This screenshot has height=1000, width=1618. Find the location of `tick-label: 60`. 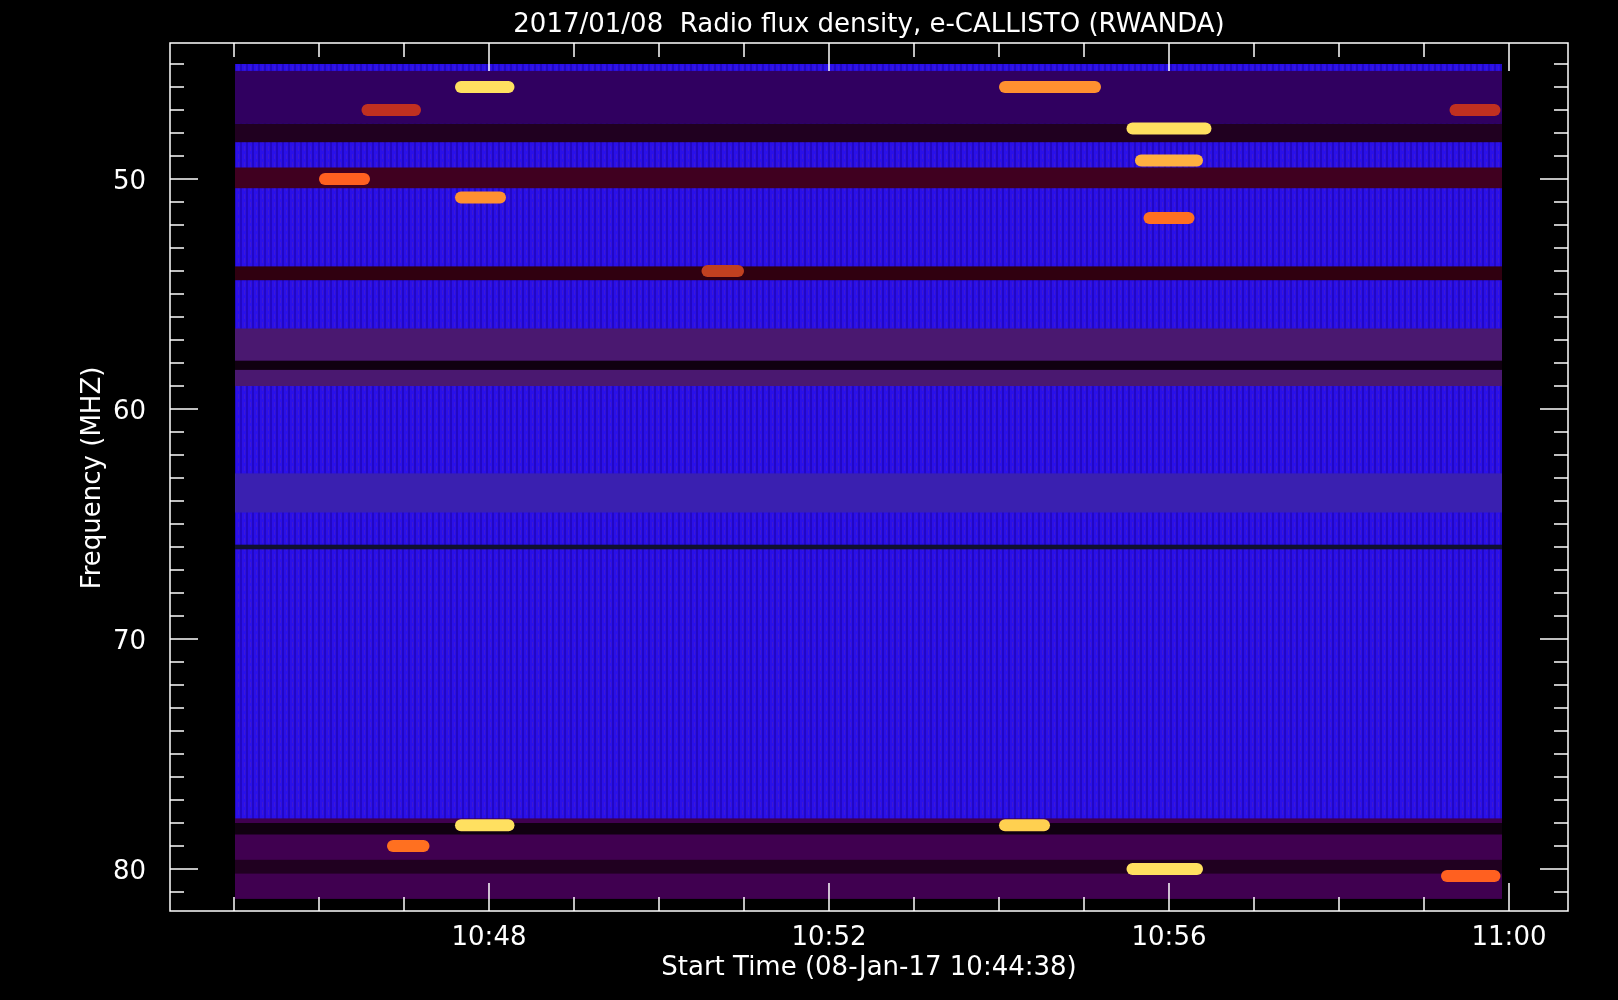

tick-label: 60 is located at coordinates (129, 410).